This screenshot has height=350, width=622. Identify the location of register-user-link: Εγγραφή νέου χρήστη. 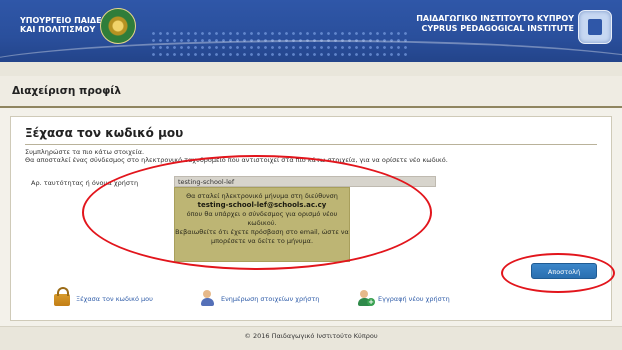
(414, 299).